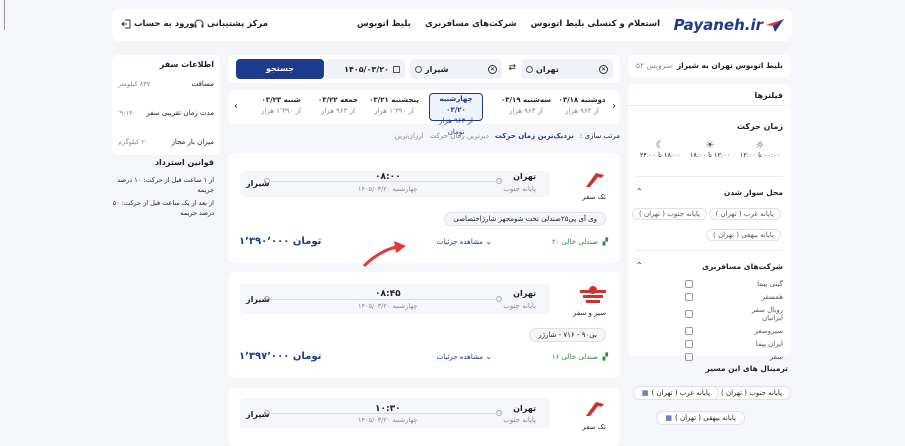 The height and width of the screenshot is (446, 905). What do you see at coordinates (396, 69) in the screenshot?
I see `calendar-icon` at bounding box center [396, 69].